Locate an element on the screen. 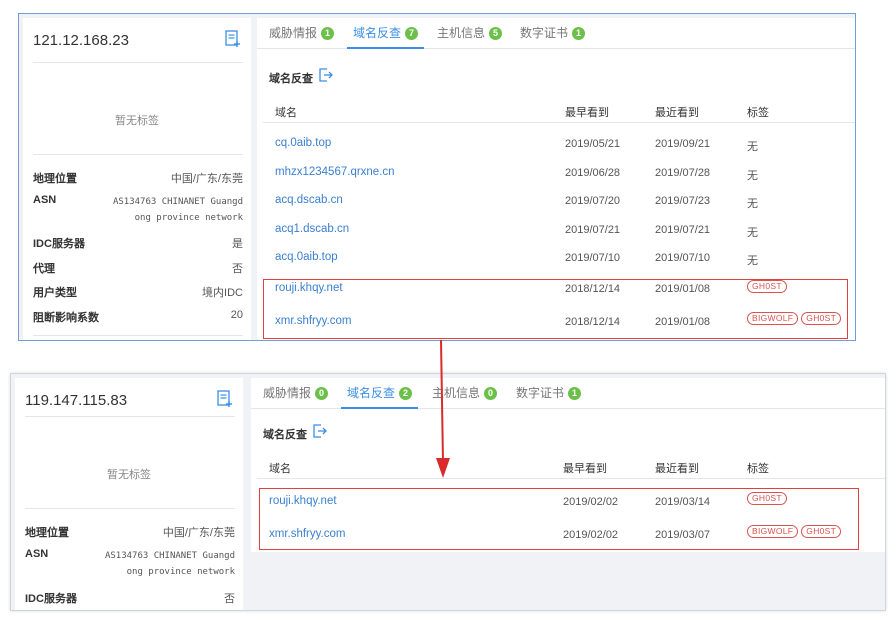 The image size is (892, 620). domain-link: acq.0aib.top is located at coordinates (306, 257).